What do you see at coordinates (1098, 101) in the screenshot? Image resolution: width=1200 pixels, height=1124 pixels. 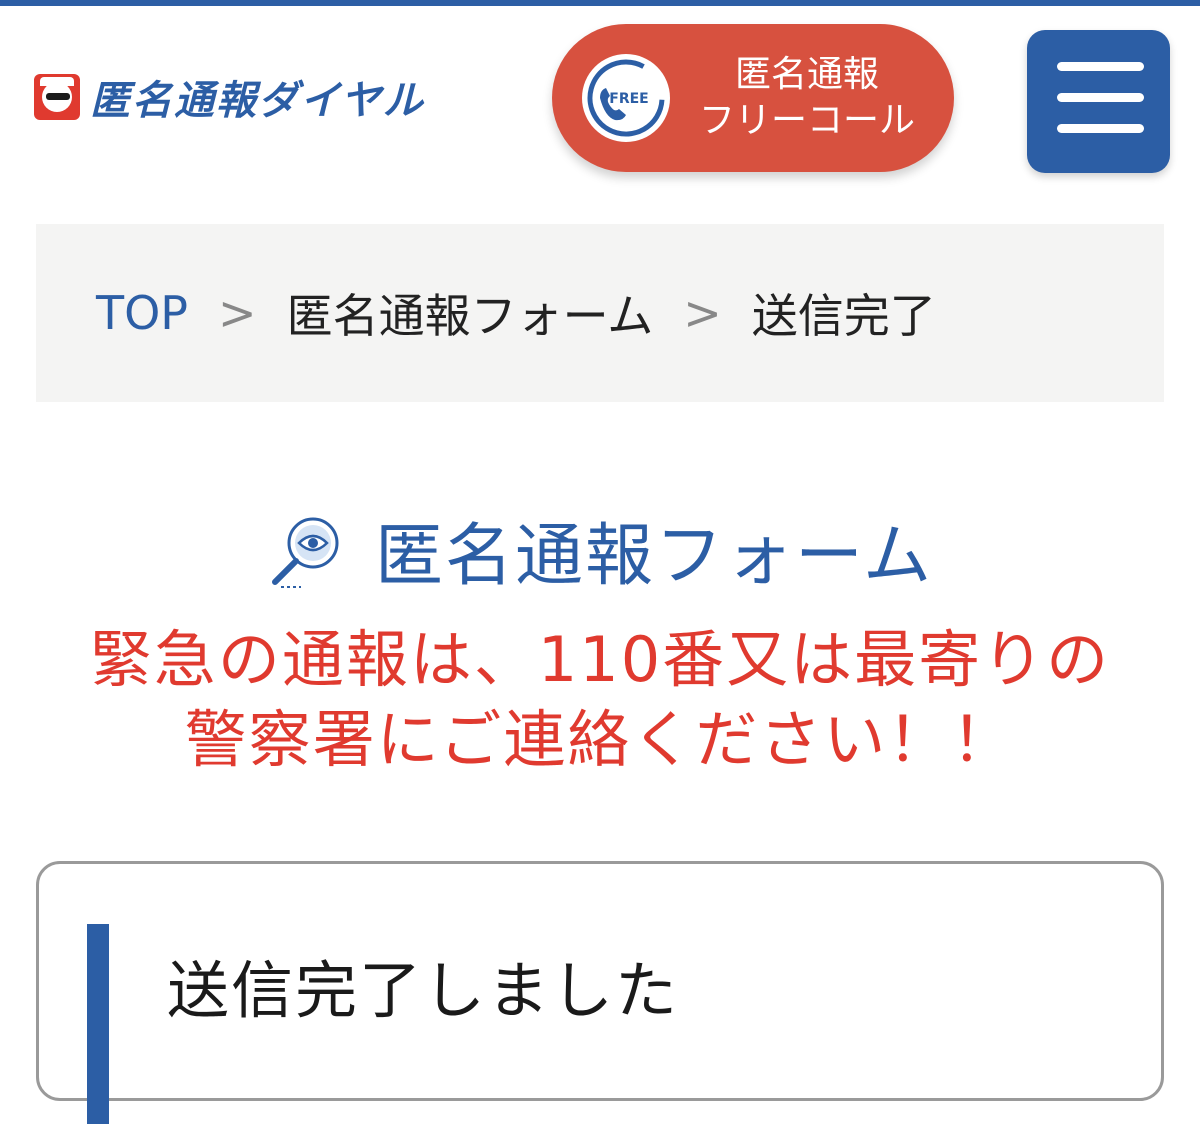 I see `hamburger-menu-button` at bounding box center [1098, 101].